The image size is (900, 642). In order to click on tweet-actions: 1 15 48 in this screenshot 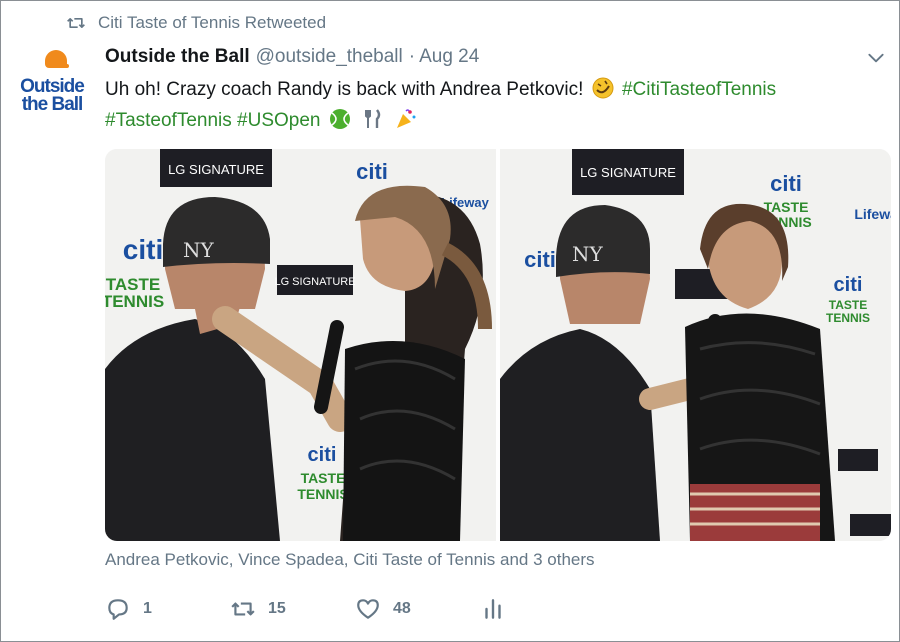, I will do `click(355, 609)`.